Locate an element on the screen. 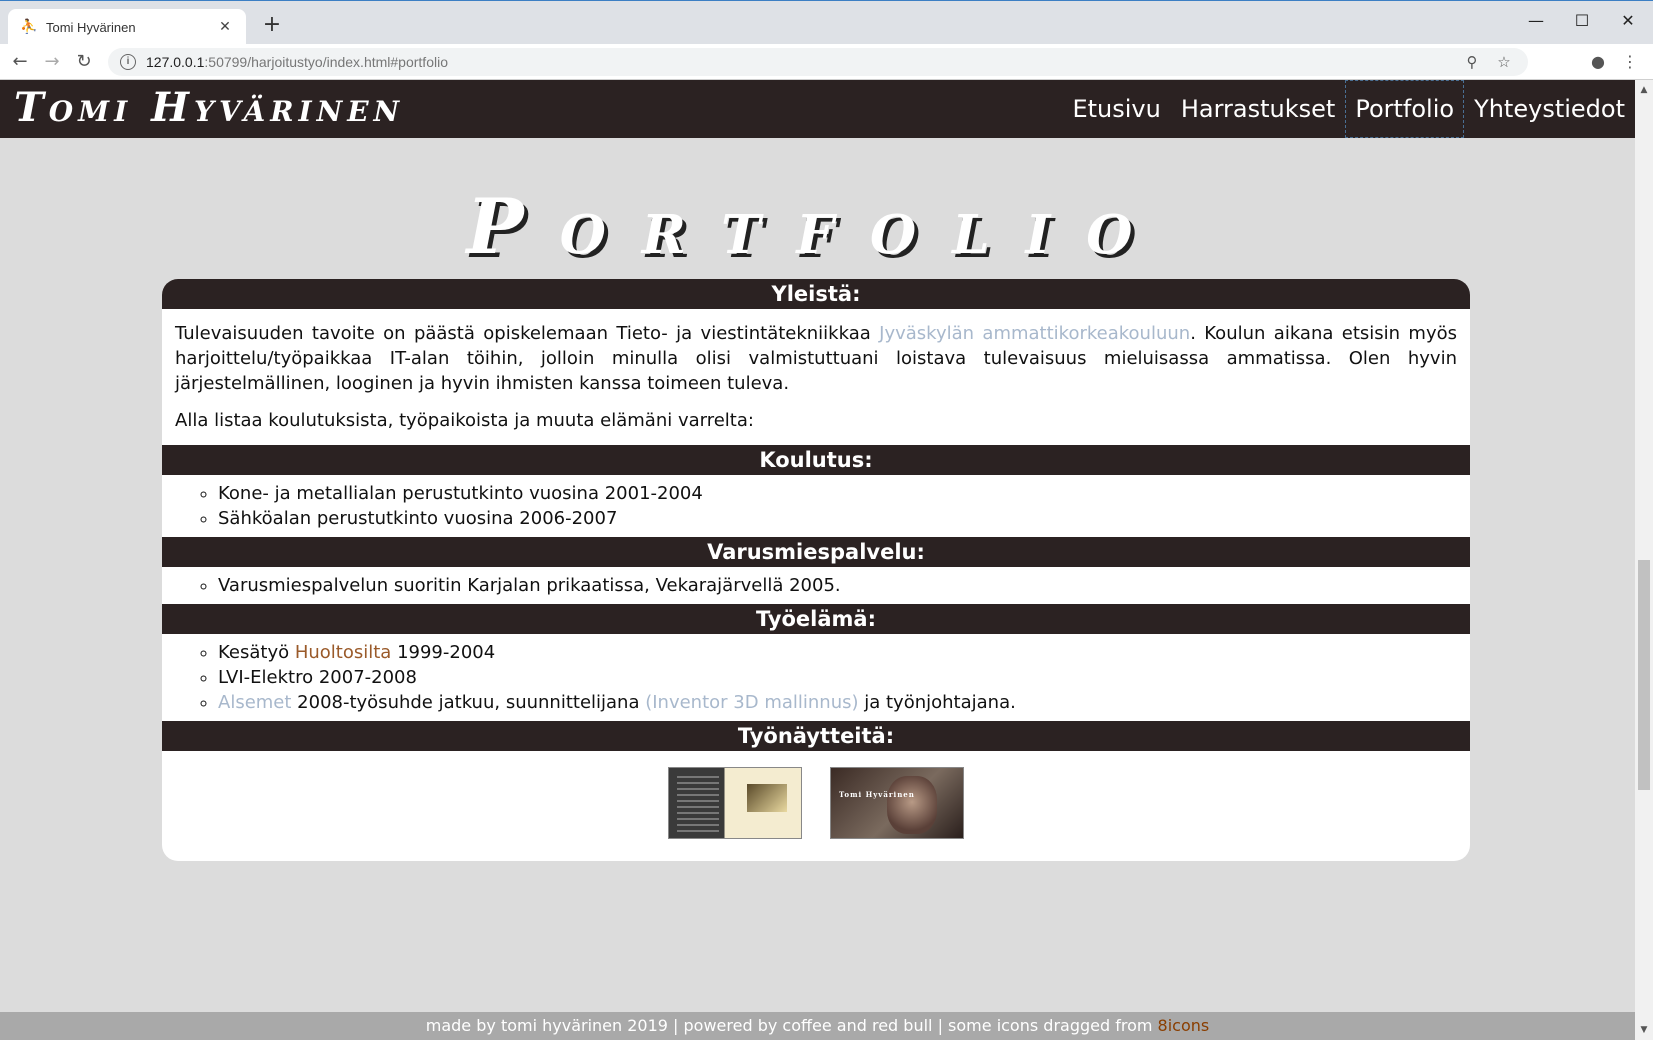 Image resolution: width=1653 pixels, height=1040 pixels. work-samples-gallery: Tomi Hyvärinen is located at coordinates (816, 795).